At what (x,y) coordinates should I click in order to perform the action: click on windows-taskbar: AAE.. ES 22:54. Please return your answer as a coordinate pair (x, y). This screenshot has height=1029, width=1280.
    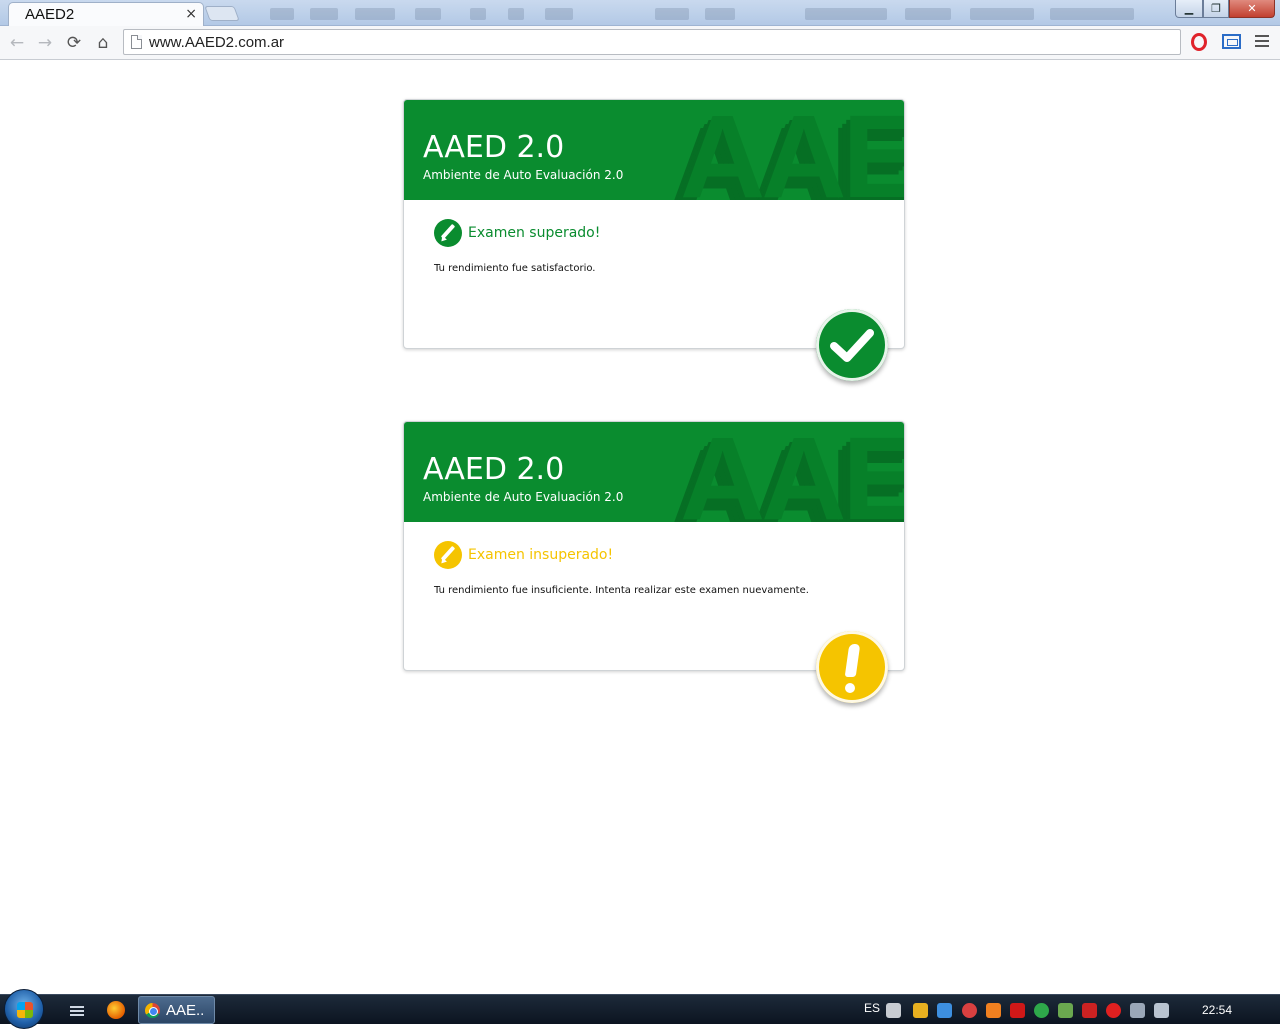
    Looking at the image, I should click on (640, 1009).